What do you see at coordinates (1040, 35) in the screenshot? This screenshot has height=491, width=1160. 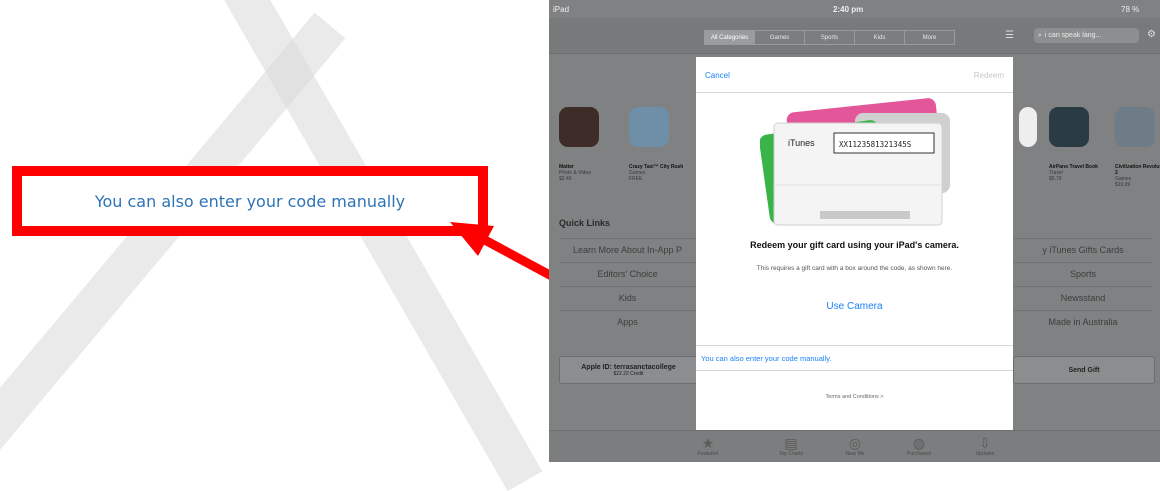 I see `search-icon: ⌕` at bounding box center [1040, 35].